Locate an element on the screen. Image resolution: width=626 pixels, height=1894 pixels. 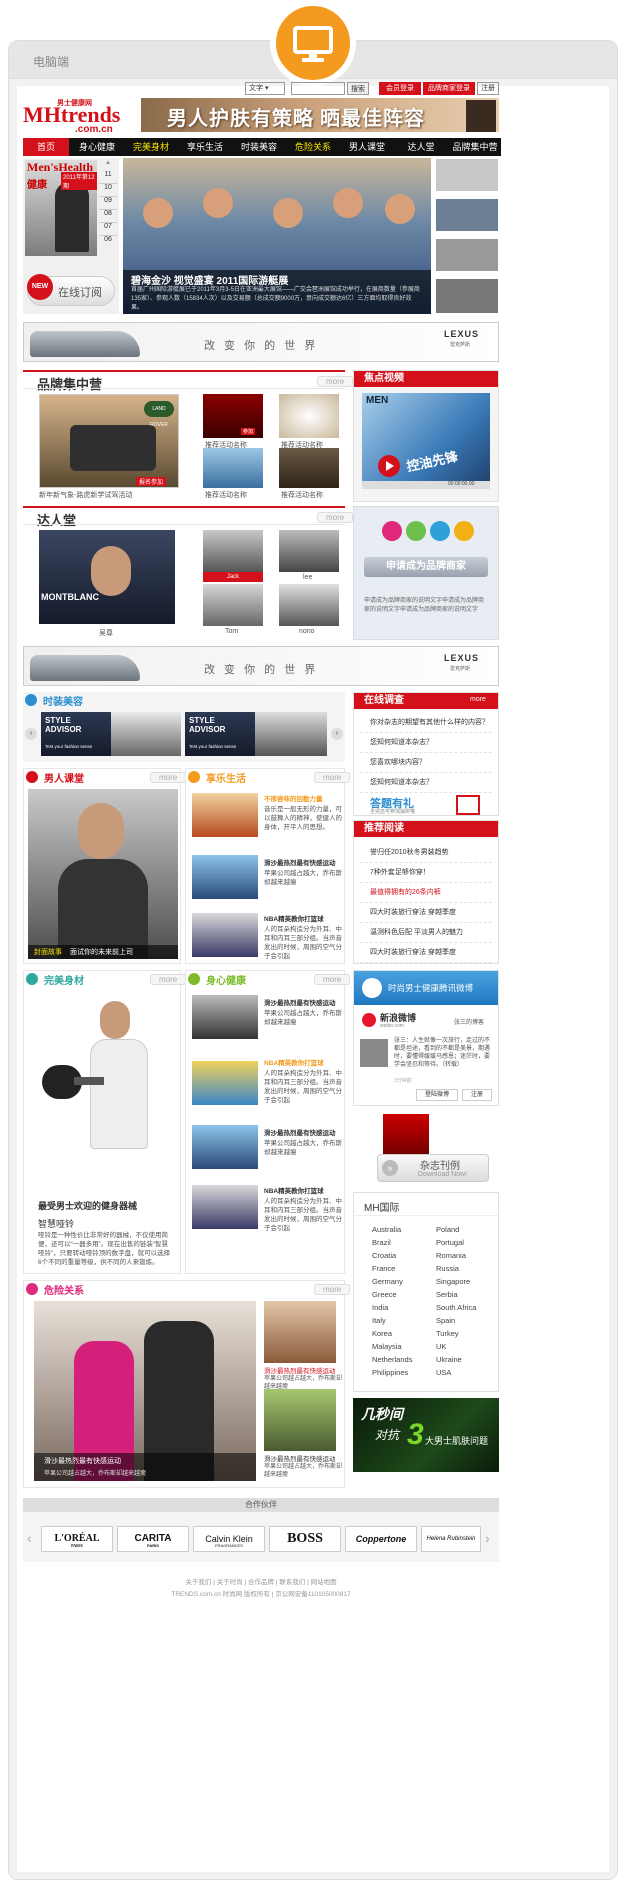
country-link: Russia is located at coordinates (447, 1268).